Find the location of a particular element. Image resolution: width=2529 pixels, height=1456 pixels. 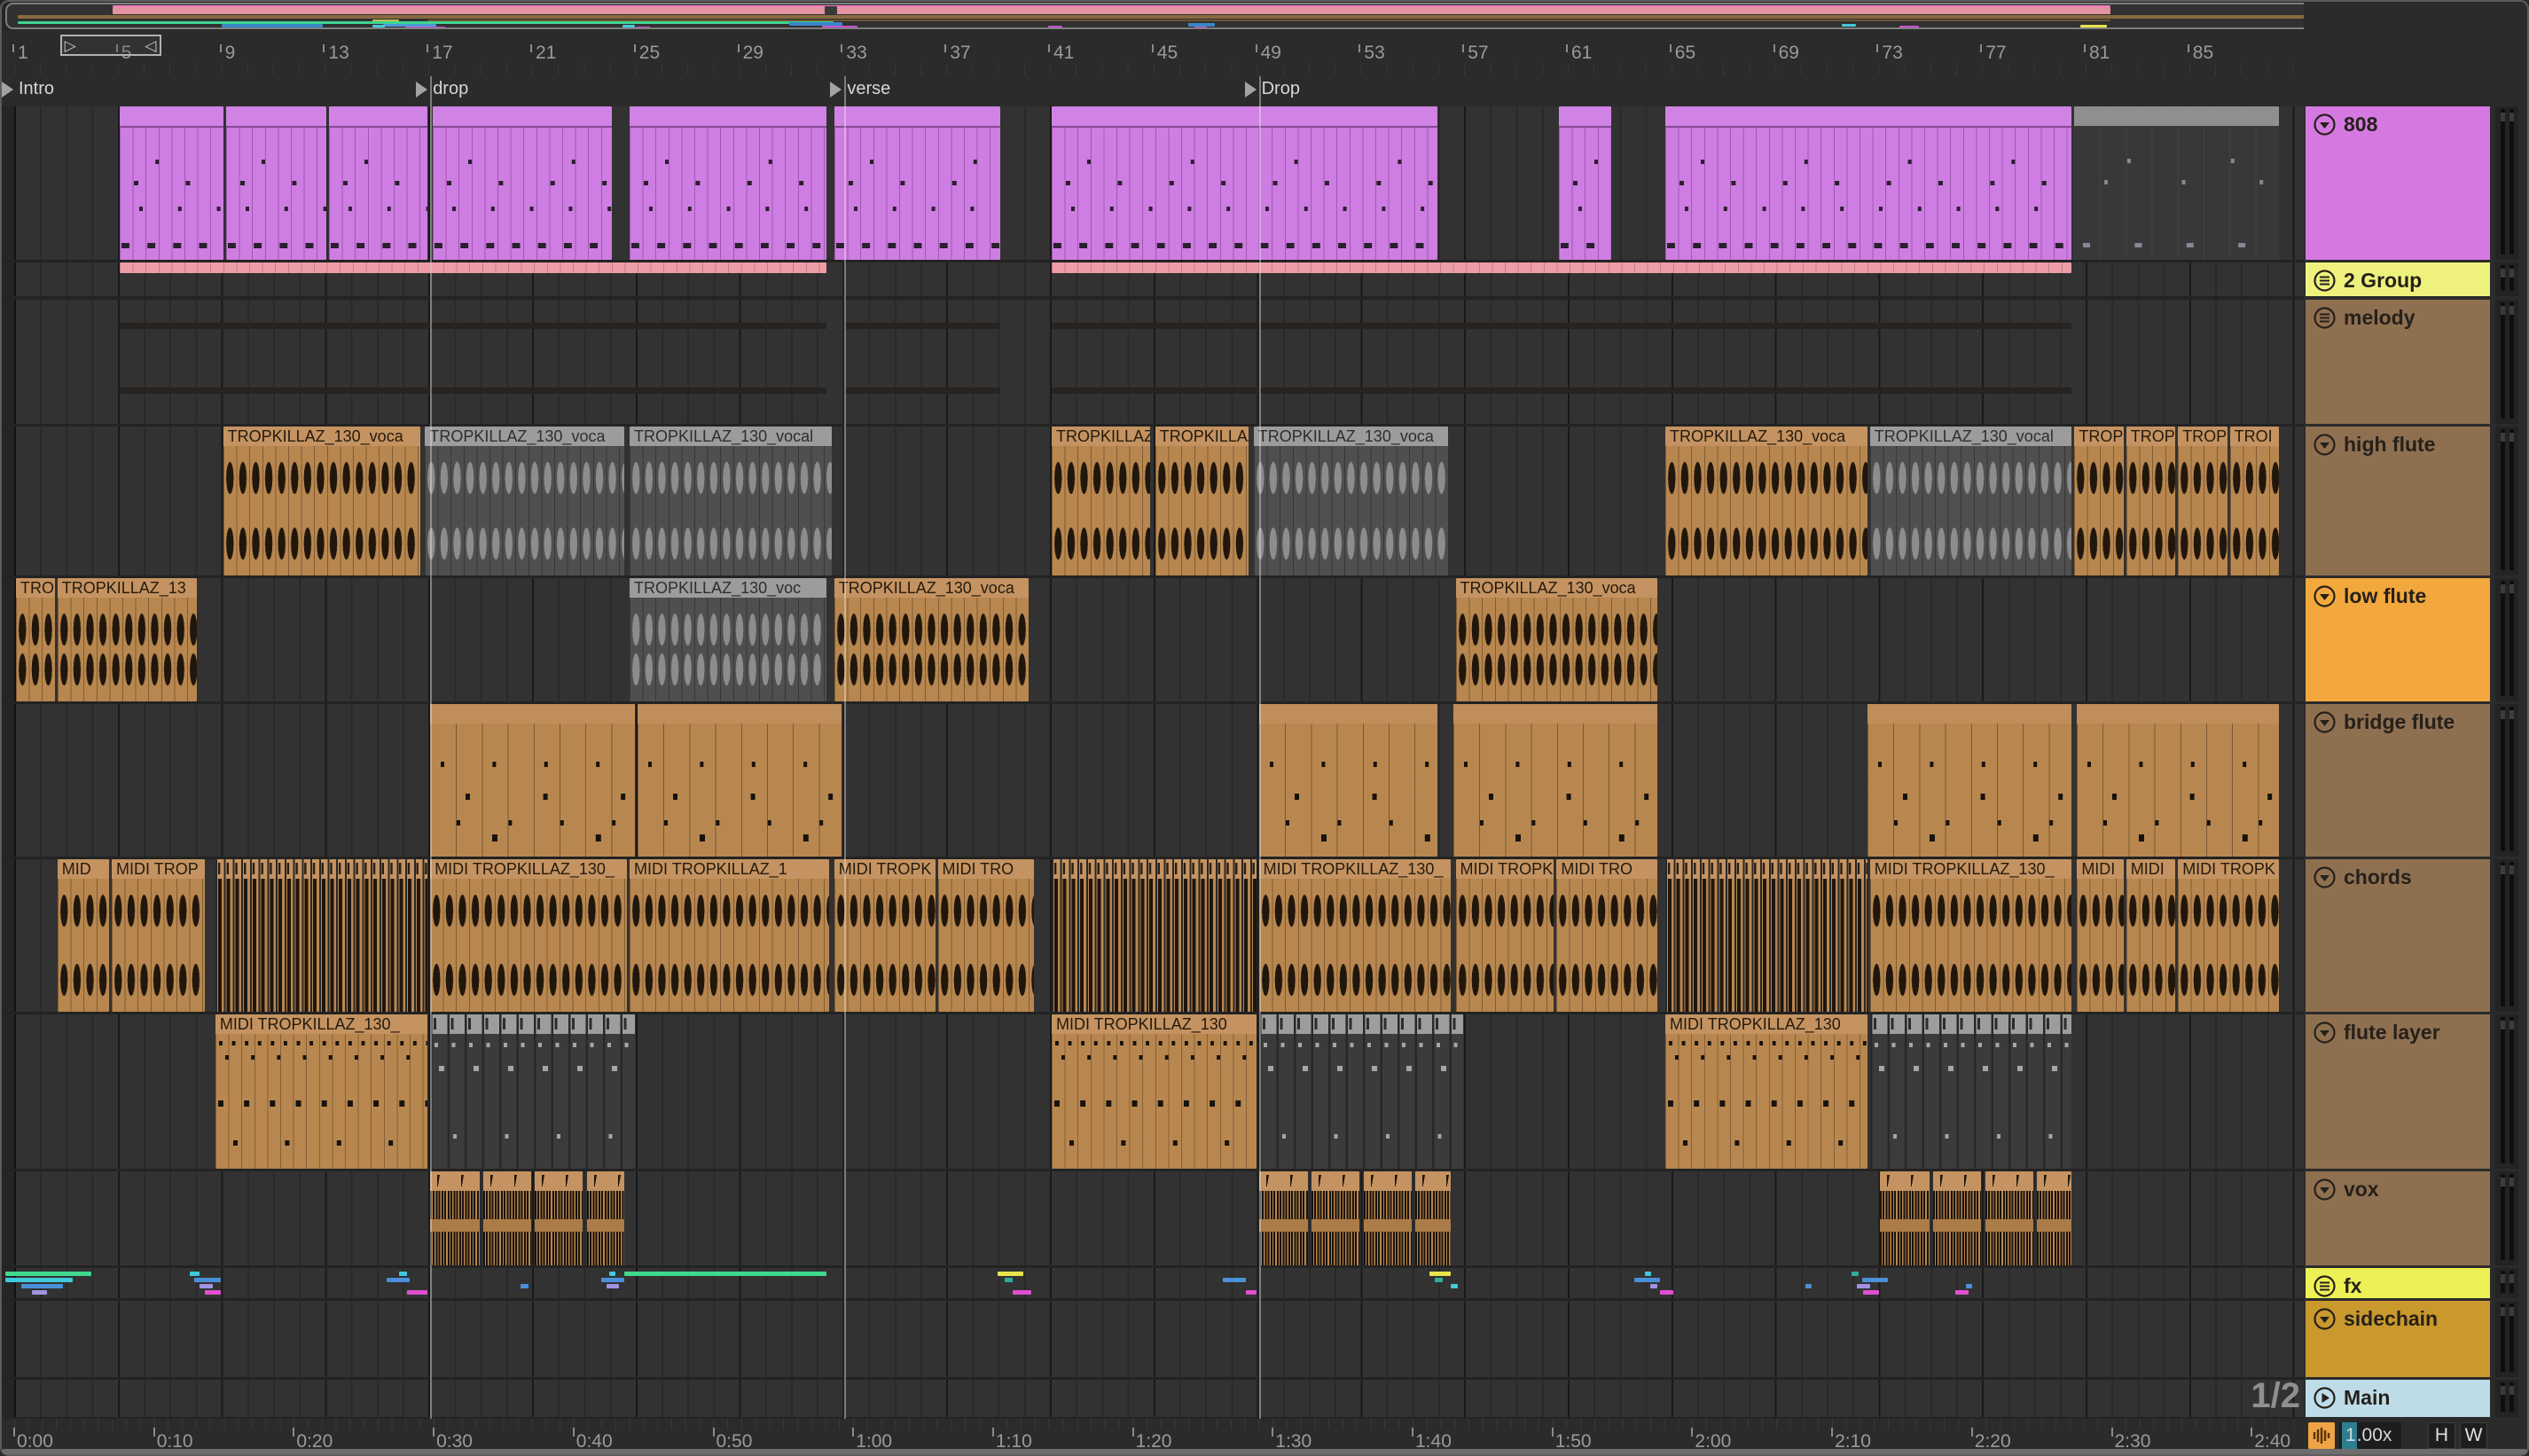

clip-midi-tropkillaz-130: MIDI TROPKILLAZ_130 is located at coordinates (1155, 1091).